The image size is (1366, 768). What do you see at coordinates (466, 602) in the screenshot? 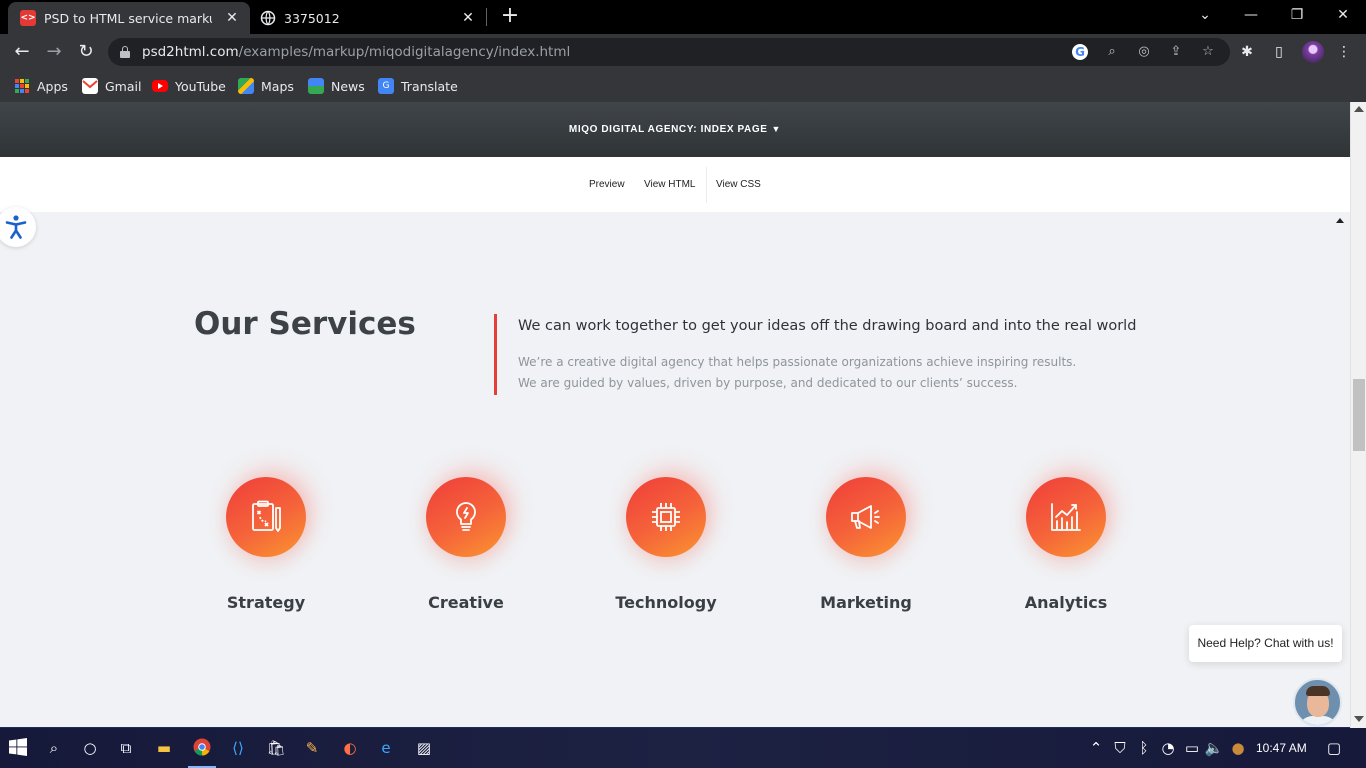
I see `service-label: Creative` at bounding box center [466, 602].